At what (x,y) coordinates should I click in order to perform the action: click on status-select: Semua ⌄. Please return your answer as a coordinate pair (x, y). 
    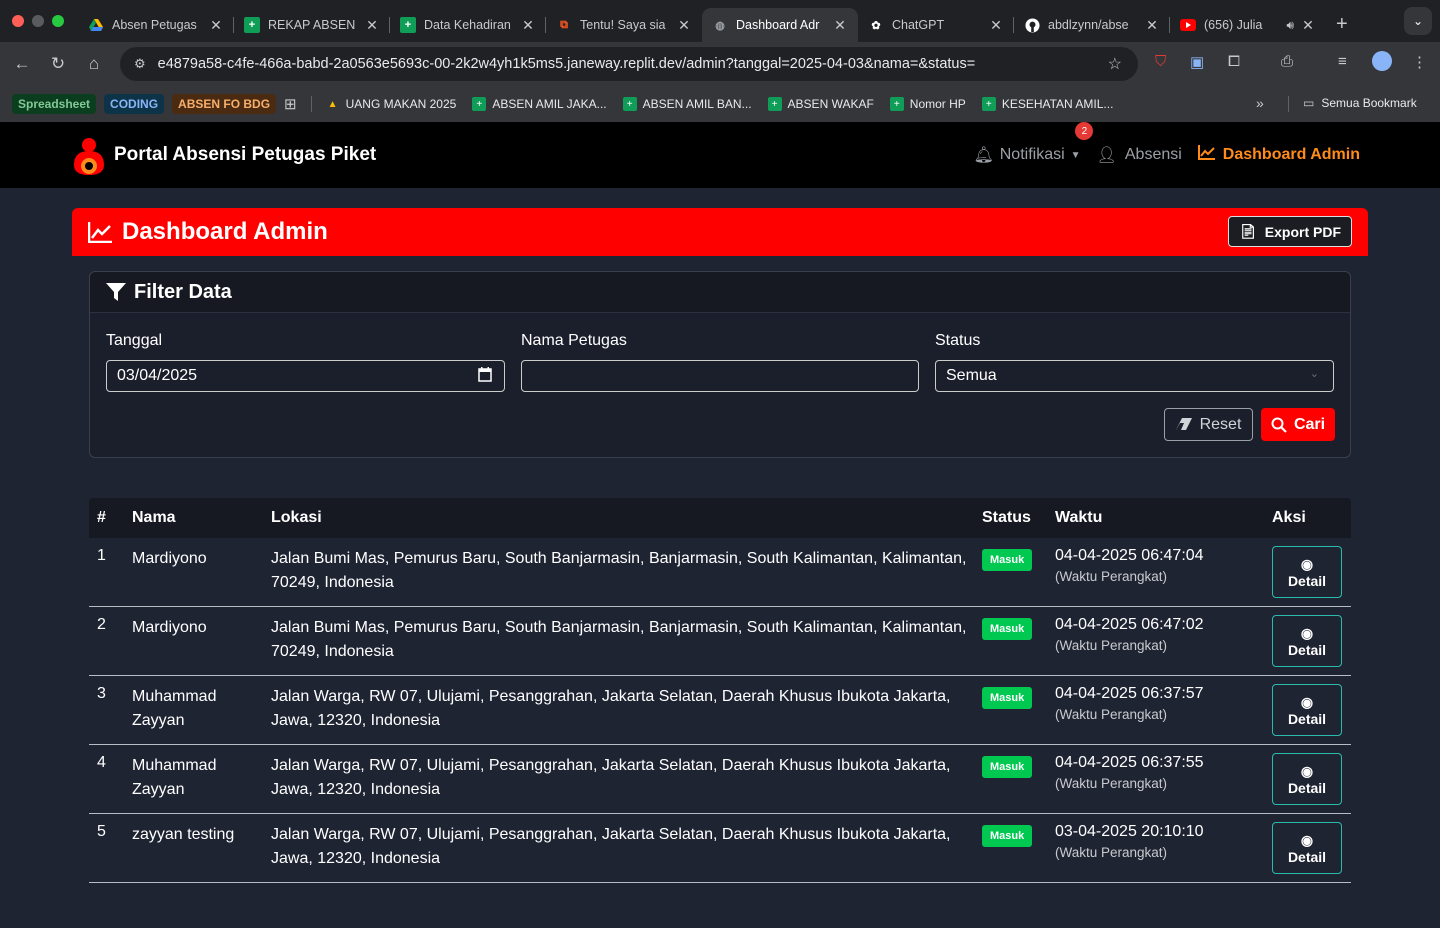
    Looking at the image, I should click on (1134, 376).